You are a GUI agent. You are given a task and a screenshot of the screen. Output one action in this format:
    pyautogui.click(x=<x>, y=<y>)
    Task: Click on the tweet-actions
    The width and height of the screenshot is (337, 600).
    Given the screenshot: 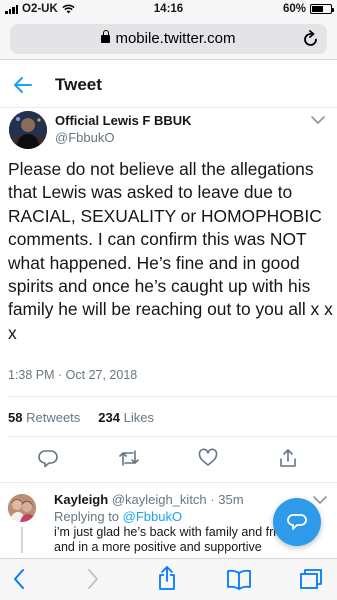 What is the action you would take?
    pyautogui.click(x=168, y=460)
    